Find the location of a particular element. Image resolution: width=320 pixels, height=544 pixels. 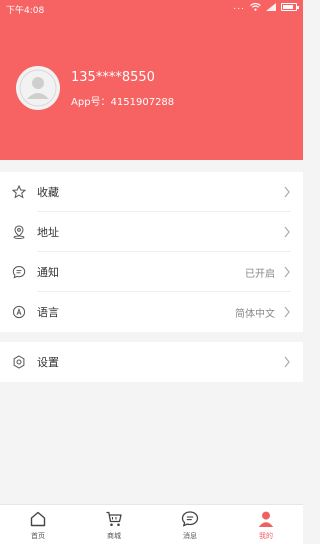

menu-label: 地址 is located at coordinates (48, 232).